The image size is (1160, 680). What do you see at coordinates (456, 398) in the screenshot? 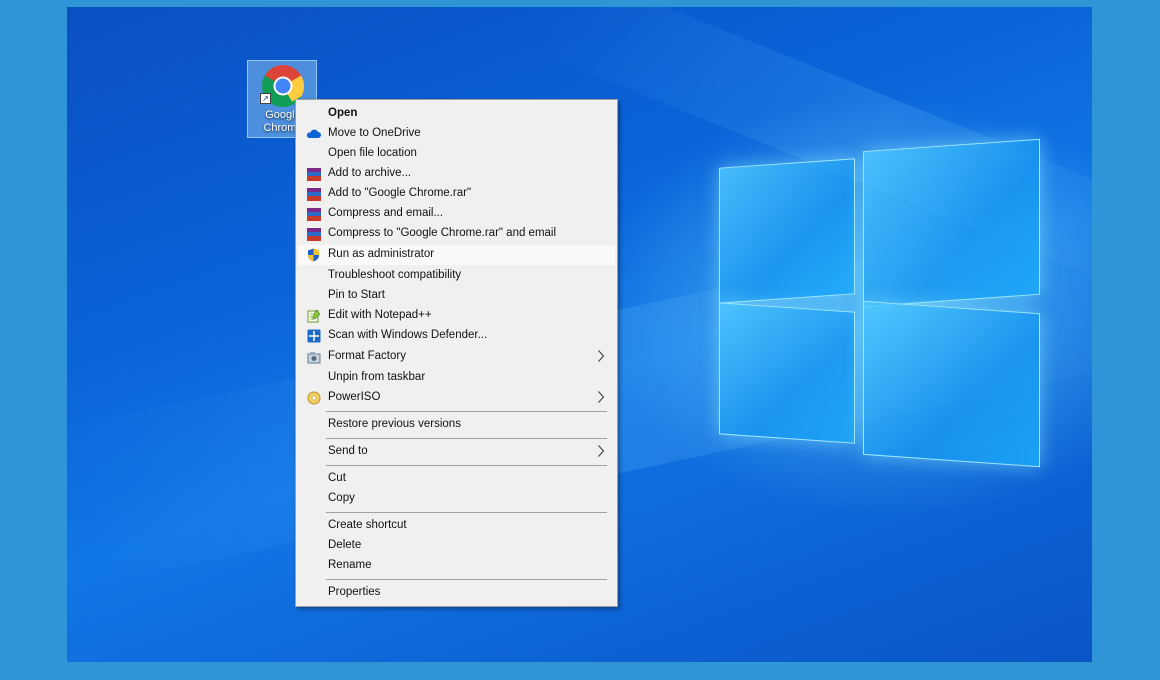
I see `menu-item-poweriso: PowerISO` at bounding box center [456, 398].